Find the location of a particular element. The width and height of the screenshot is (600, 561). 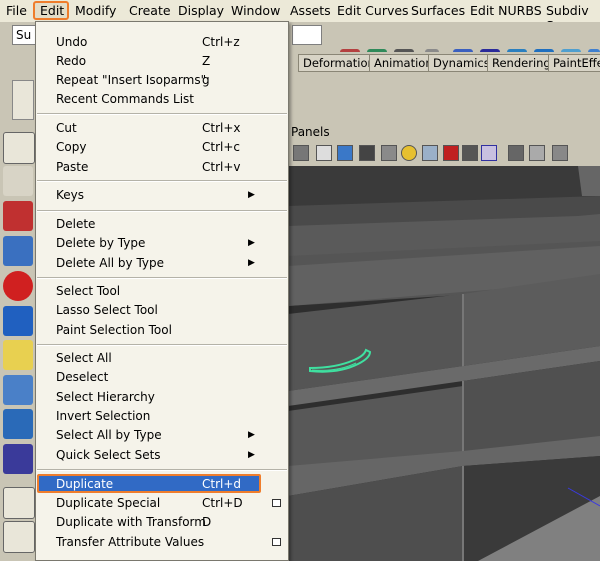

menu-item-select-all: Select All is located at coordinates (84, 358).